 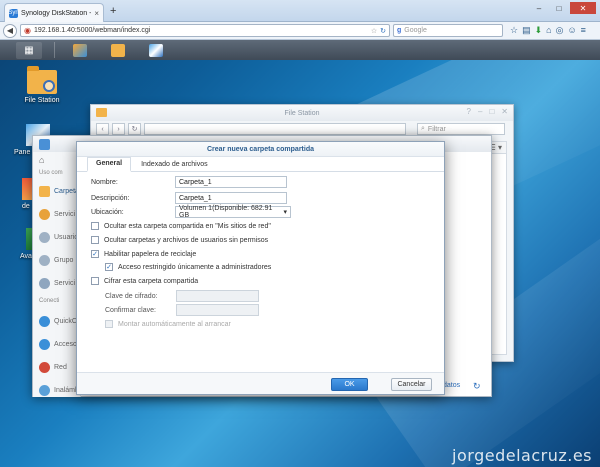 I want to click on hide-network-checkbox, so click(x=95, y=226).